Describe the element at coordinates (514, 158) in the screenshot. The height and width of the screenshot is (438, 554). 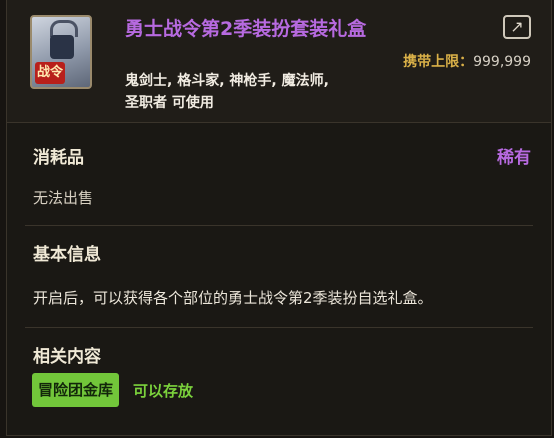
I see `item-rarity: 稀有` at that location.